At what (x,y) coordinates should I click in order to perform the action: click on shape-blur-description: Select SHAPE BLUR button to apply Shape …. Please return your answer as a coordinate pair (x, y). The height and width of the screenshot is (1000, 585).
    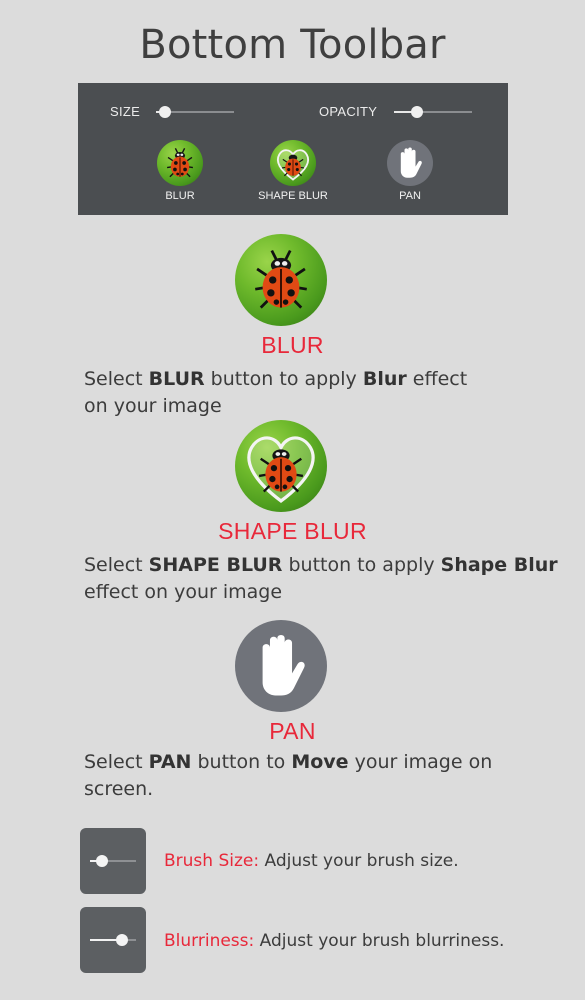
    Looking at the image, I should click on (324, 579).